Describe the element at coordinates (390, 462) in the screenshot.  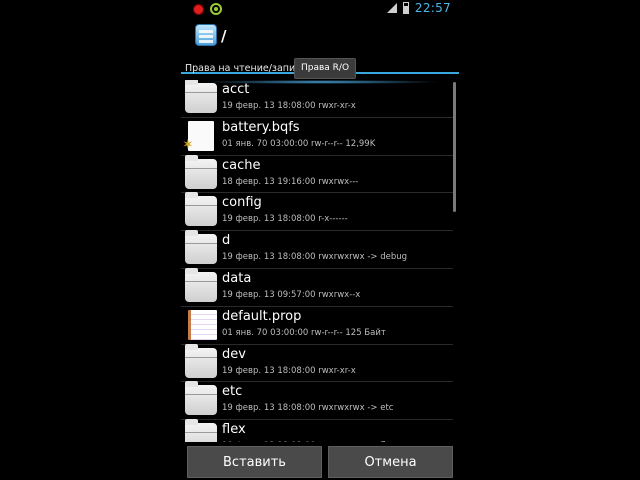
I see `cancel-button: Отмена` at that location.